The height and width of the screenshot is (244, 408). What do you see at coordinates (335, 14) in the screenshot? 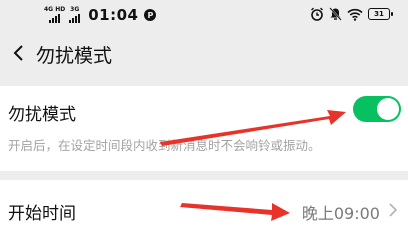
I see `bell-off-icon` at bounding box center [335, 14].